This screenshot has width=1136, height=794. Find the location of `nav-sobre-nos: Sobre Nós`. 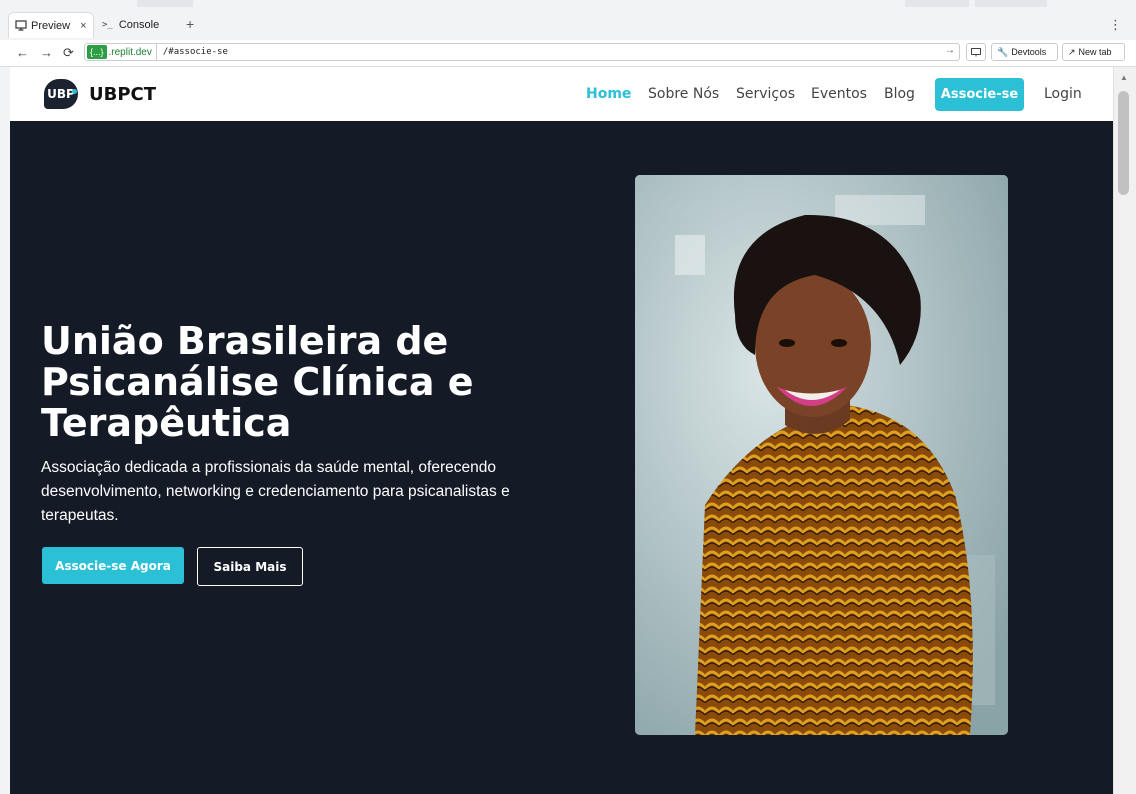

nav-sobre-nos: Sobre Nós is located at coordinates (683, 94).